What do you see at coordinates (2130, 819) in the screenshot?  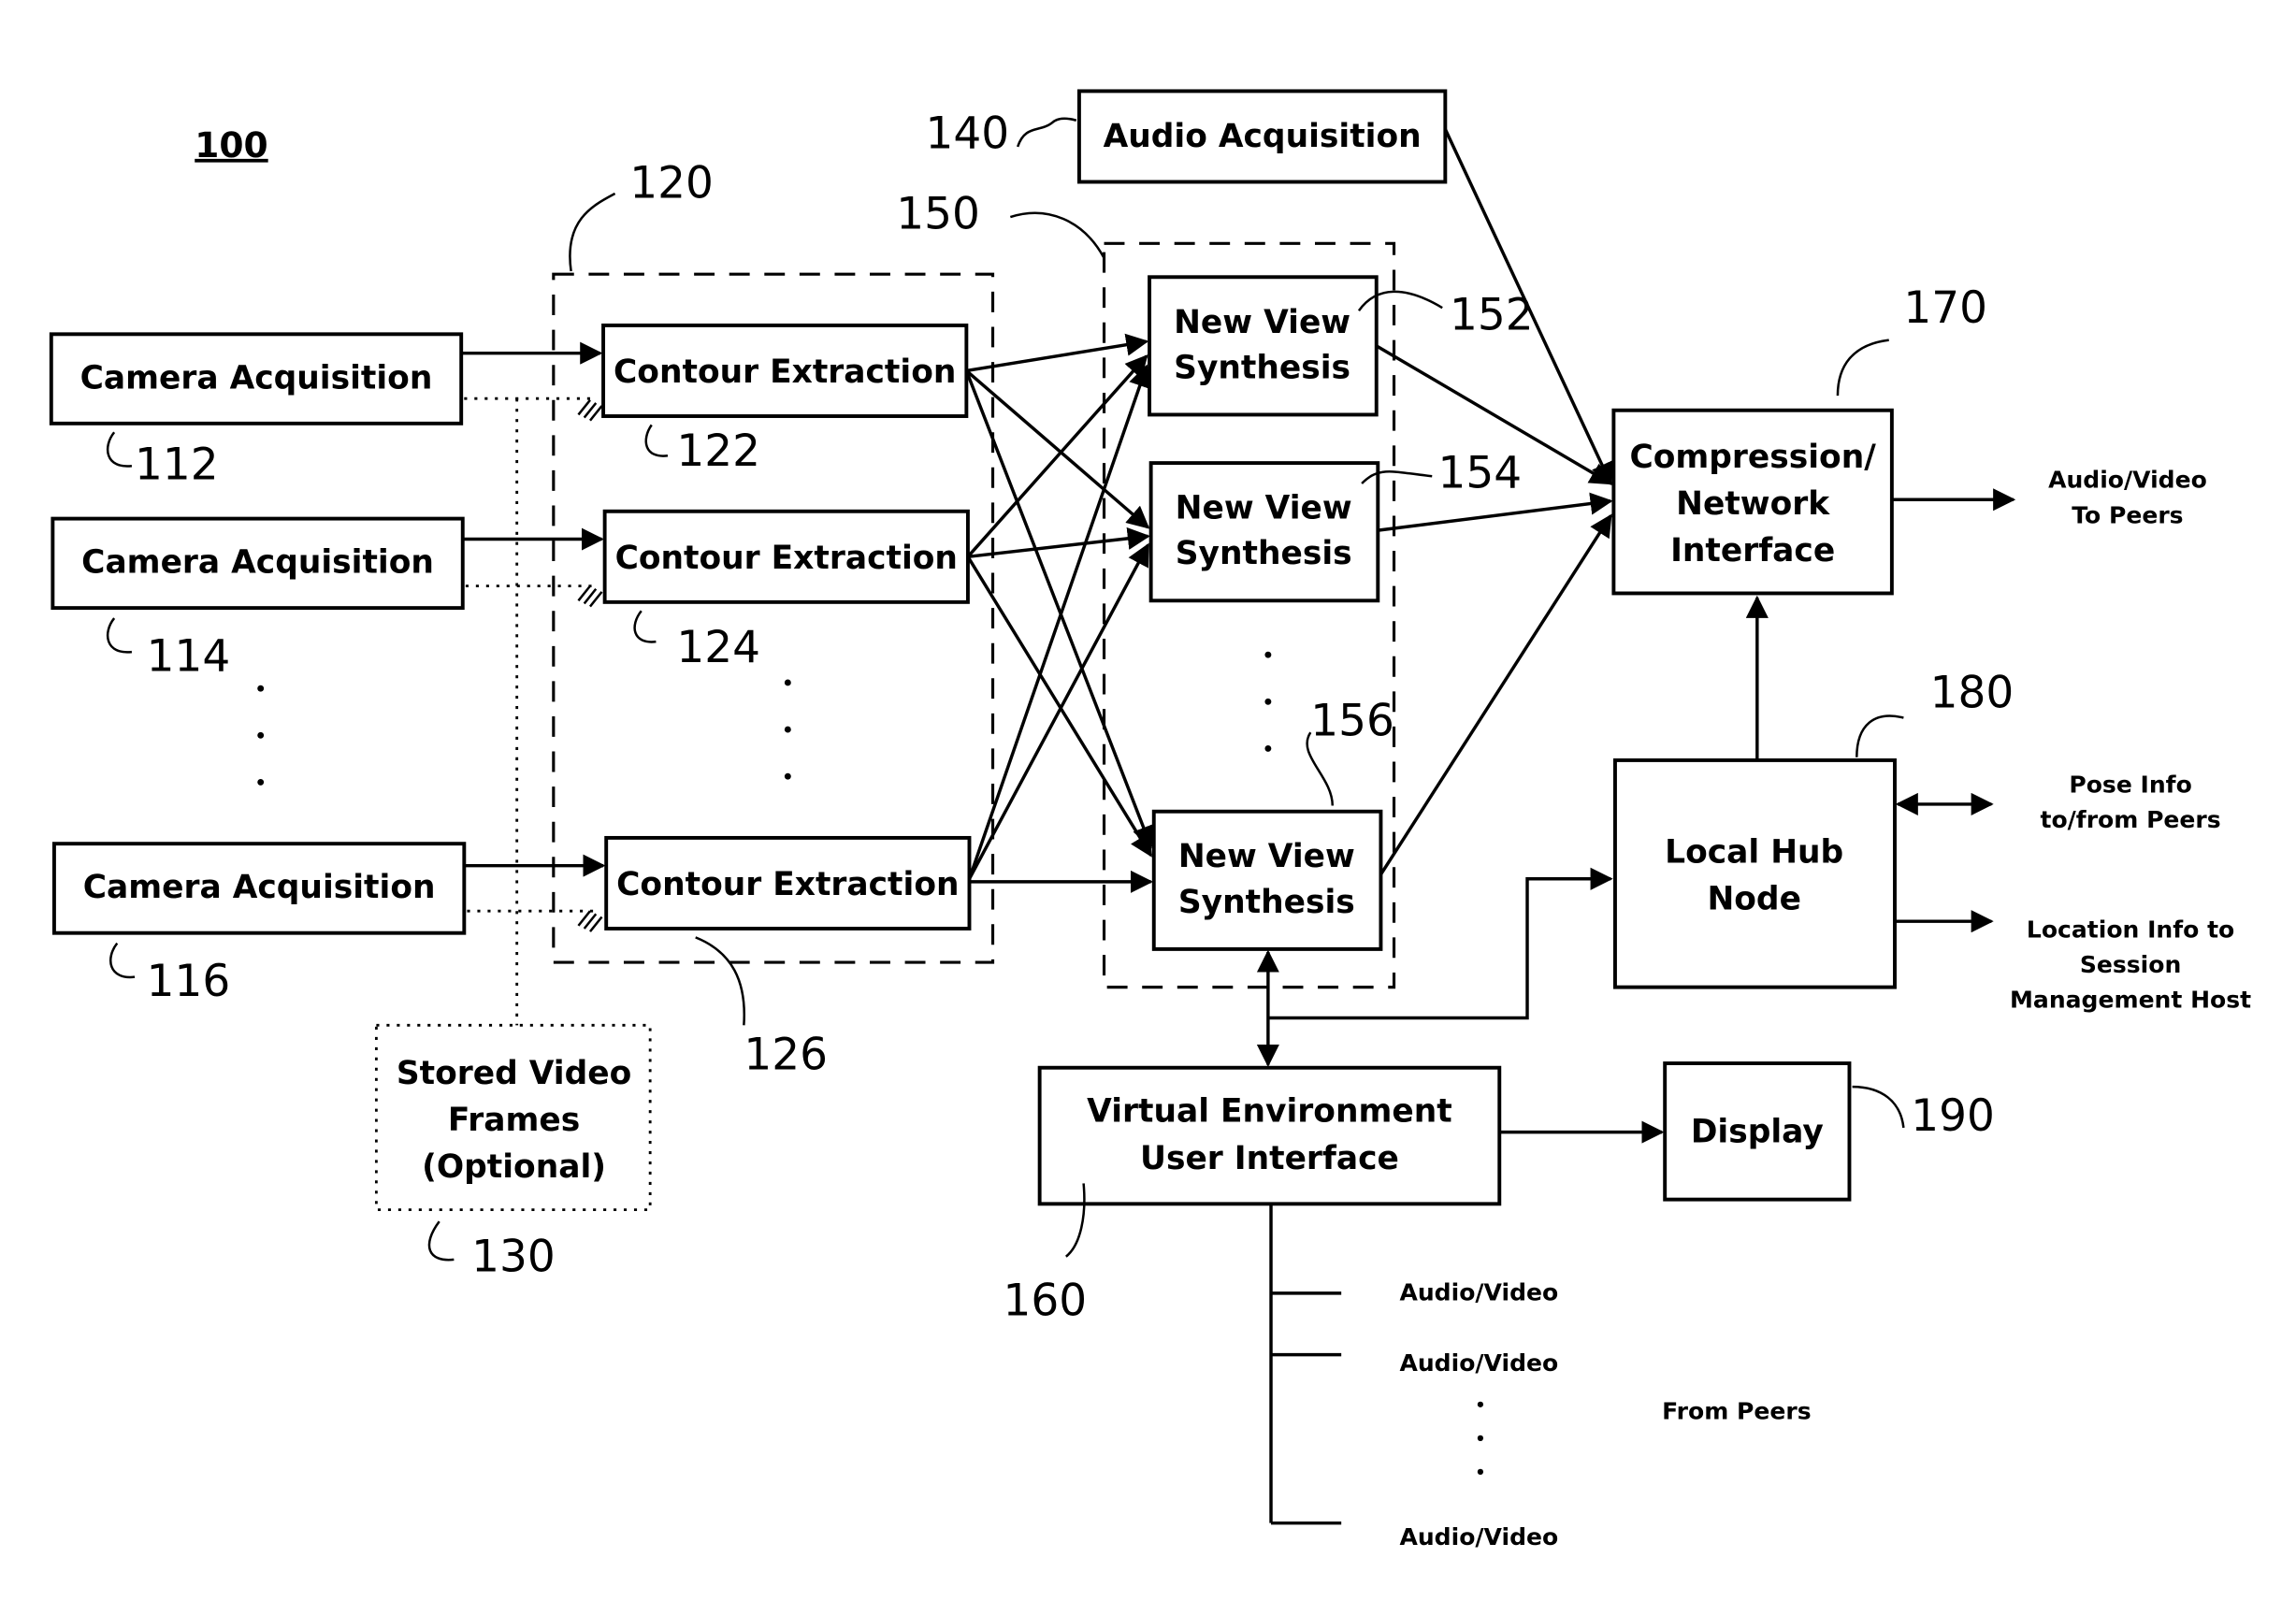 I see `pose-info-label: to/from Peers` at bounding box center [2130, 819].